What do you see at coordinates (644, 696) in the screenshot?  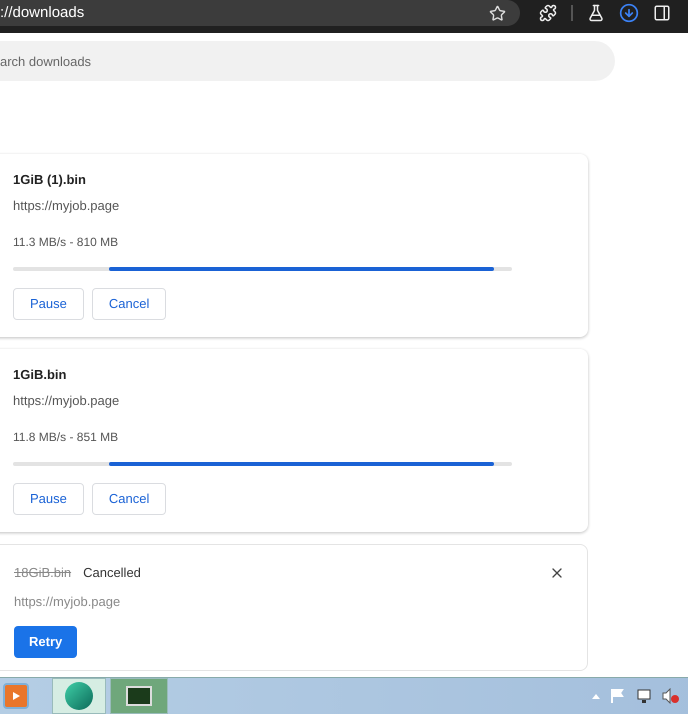 I see `network-icon` at bounding box center [644, 696].